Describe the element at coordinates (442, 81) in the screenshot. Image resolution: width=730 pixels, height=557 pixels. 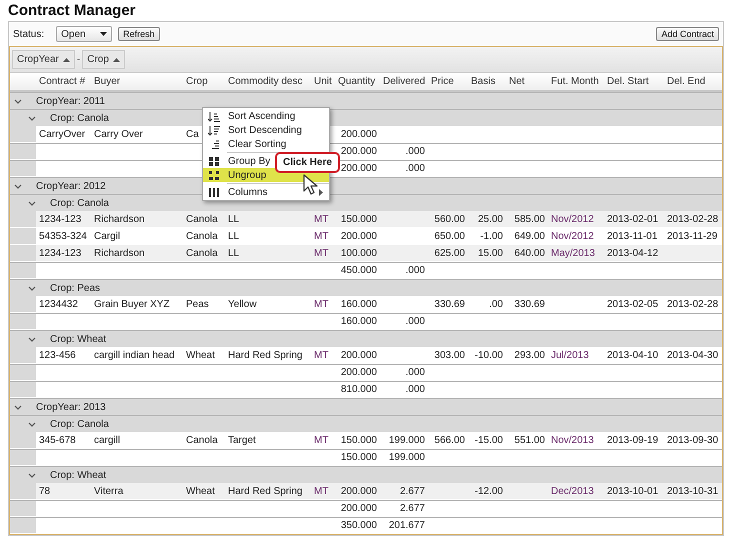
I see `column-header: Price` at that location.